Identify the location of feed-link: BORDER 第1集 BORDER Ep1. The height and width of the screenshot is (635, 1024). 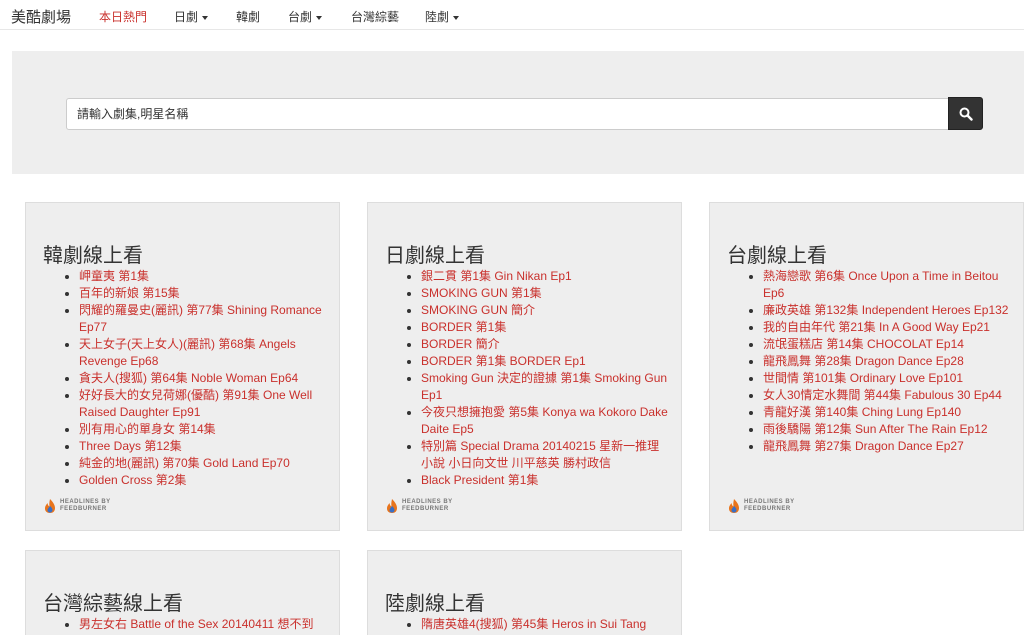
(503, 361).